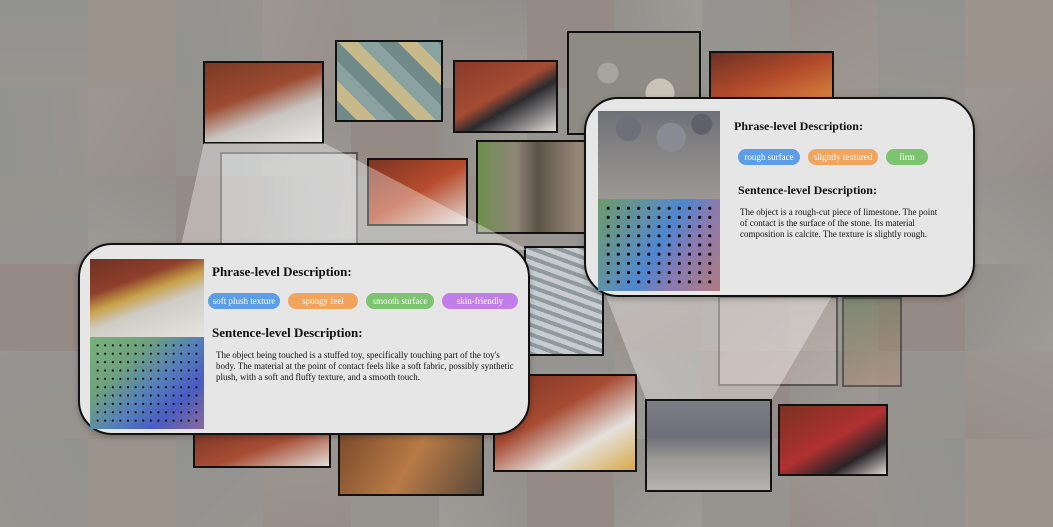  What do you see at coordinates (289, 200) in the screenshot?
I see `thumbnail-wood-sign` at bounding box center [289, 200].